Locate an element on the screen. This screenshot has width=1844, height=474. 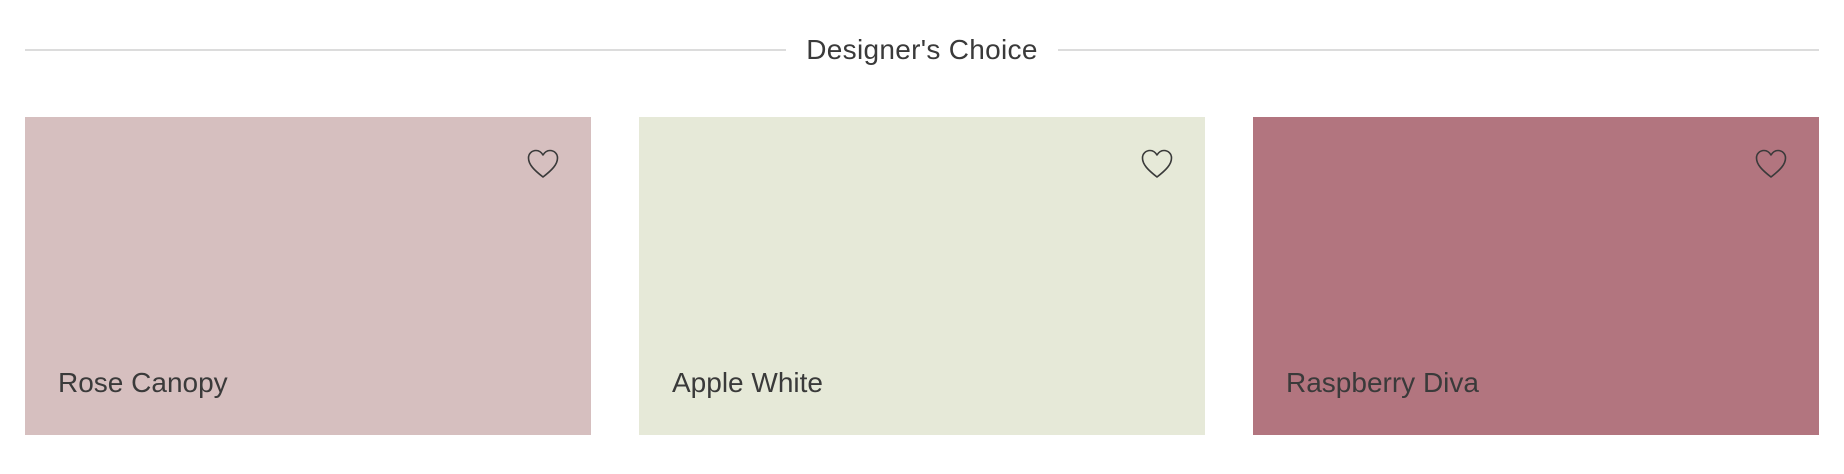
color-name: Rose Canopy is located at coordinates (143, 382).